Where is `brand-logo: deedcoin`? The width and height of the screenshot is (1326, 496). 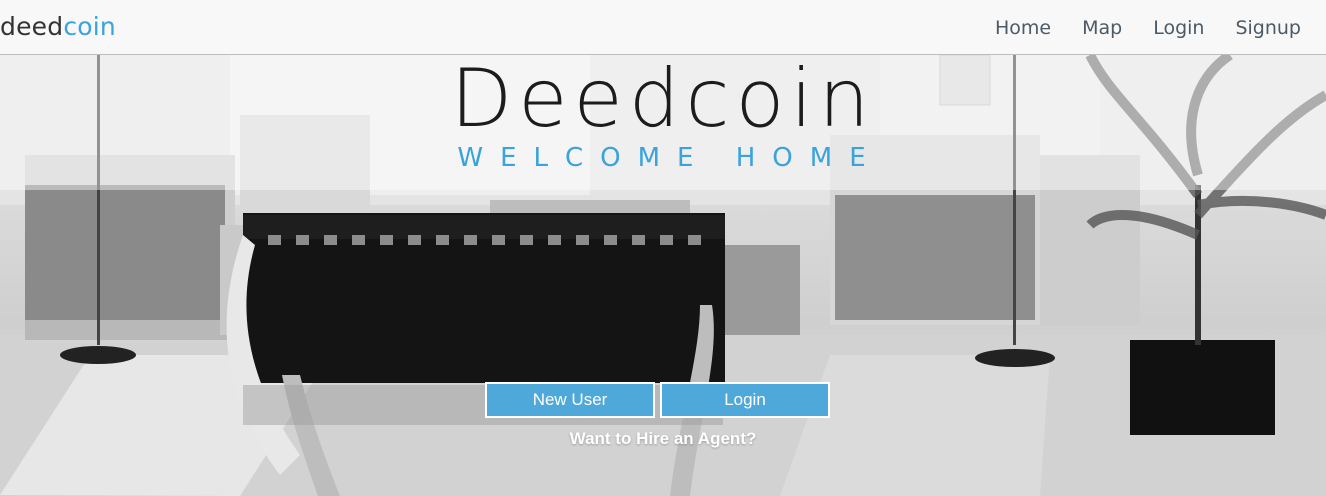 brand-logo: deedcoin is located at coordinates (58, 27).